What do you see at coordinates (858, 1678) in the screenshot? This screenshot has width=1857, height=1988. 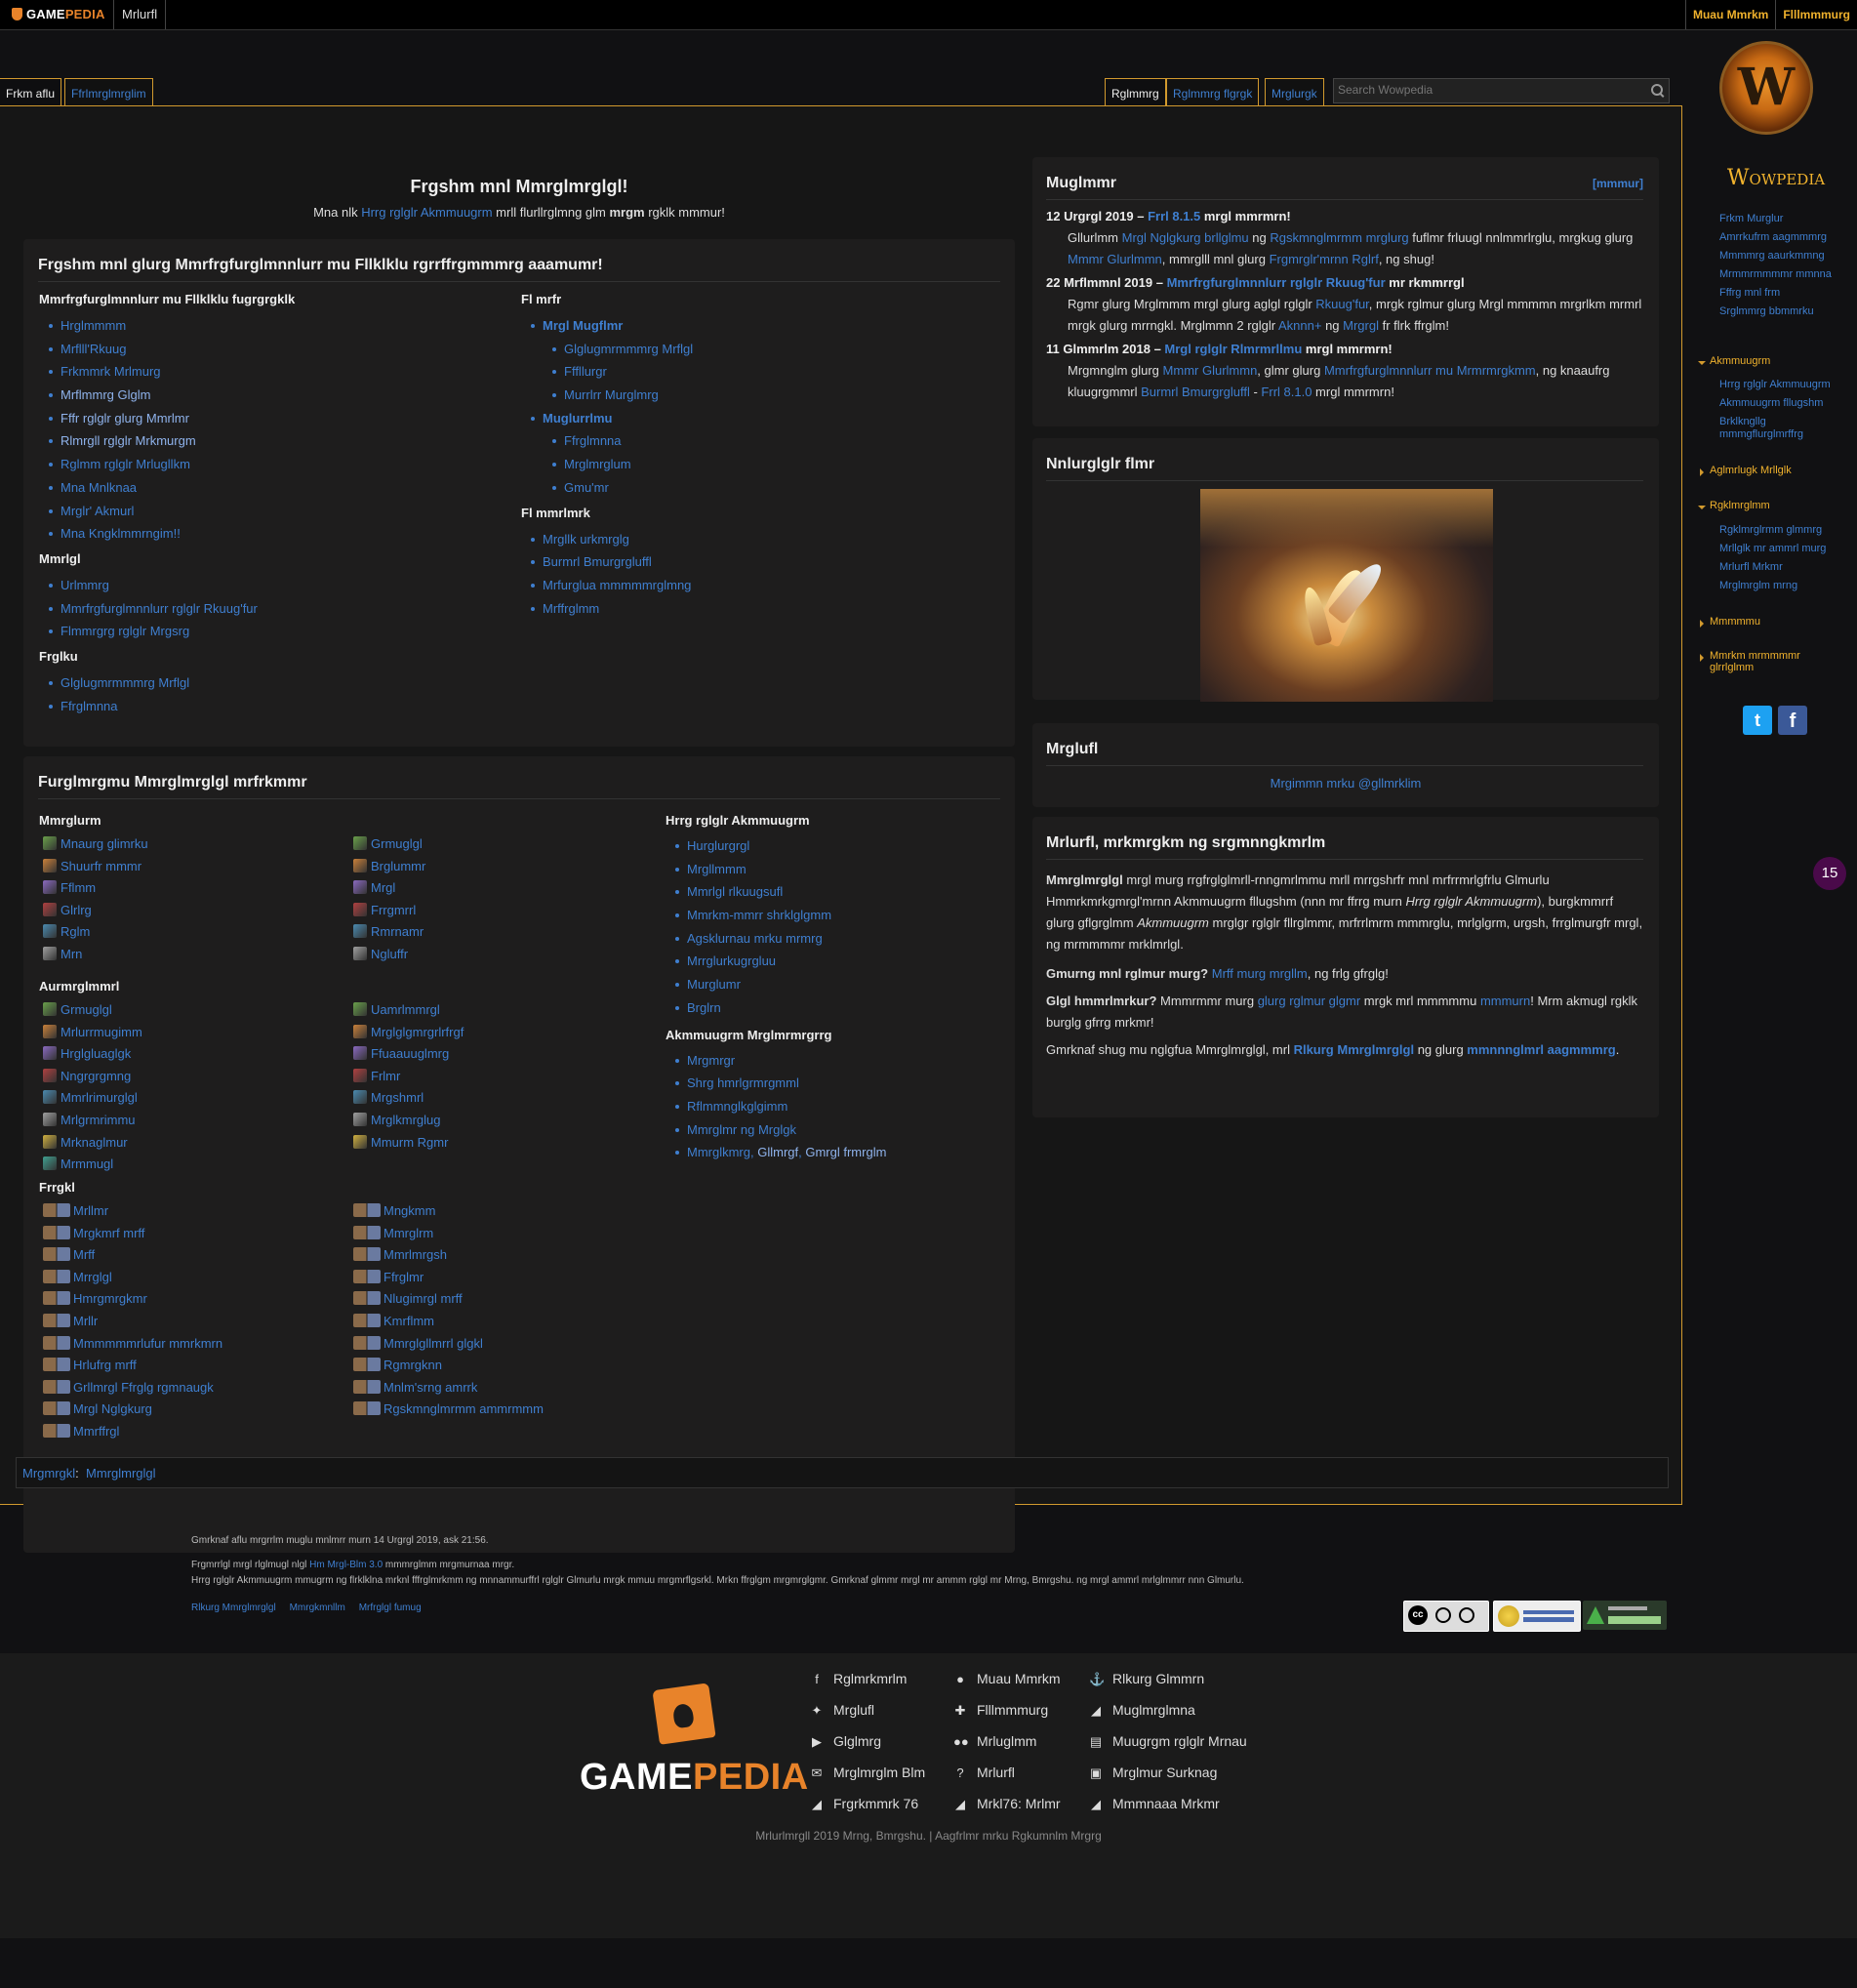 I see `footer-facebook: f Rglmrkmrlm` at bounding box center [858, 1678].